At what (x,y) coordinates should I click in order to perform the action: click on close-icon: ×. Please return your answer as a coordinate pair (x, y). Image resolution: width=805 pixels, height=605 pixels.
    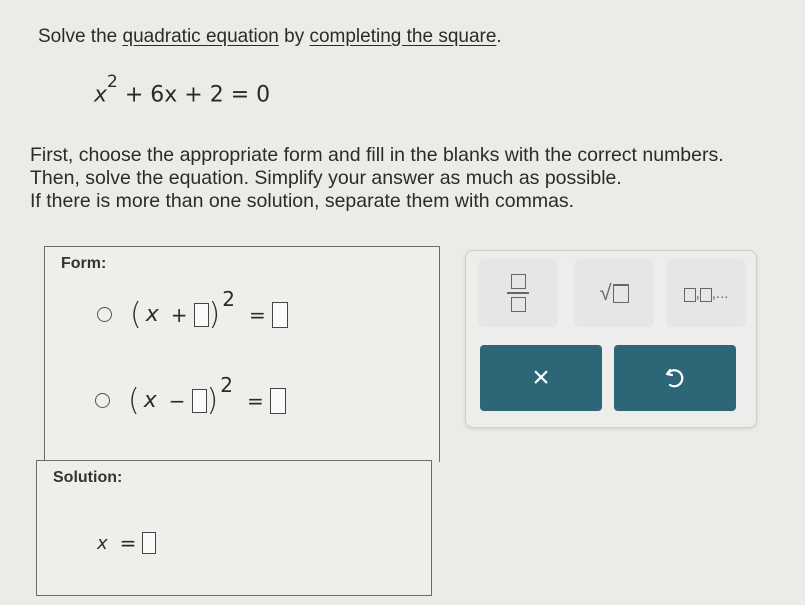
    Looking at the image, I should click on (541, 377).